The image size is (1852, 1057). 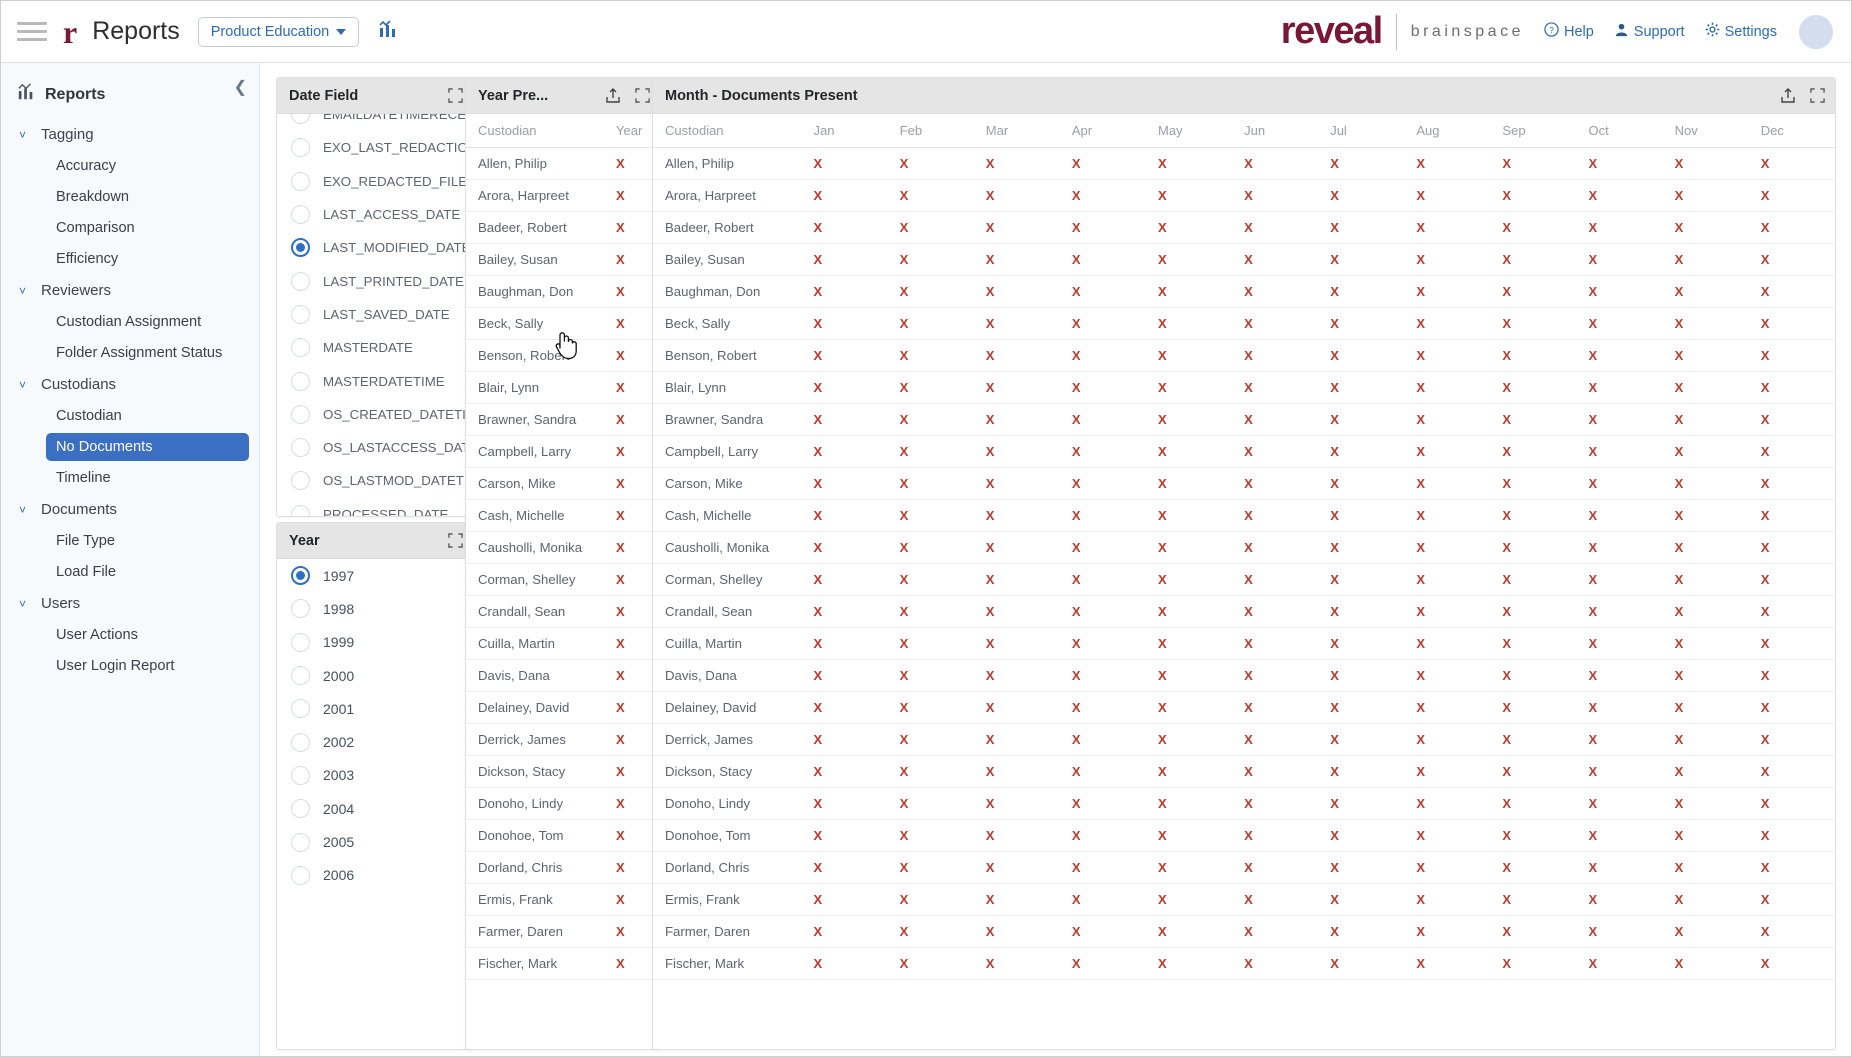 What do you see at coordinates (1244, 707) in the screenshot?
I see `table-row: Delainey, David X X X X X X X X X X X X` at bounding box center [1244, 707].